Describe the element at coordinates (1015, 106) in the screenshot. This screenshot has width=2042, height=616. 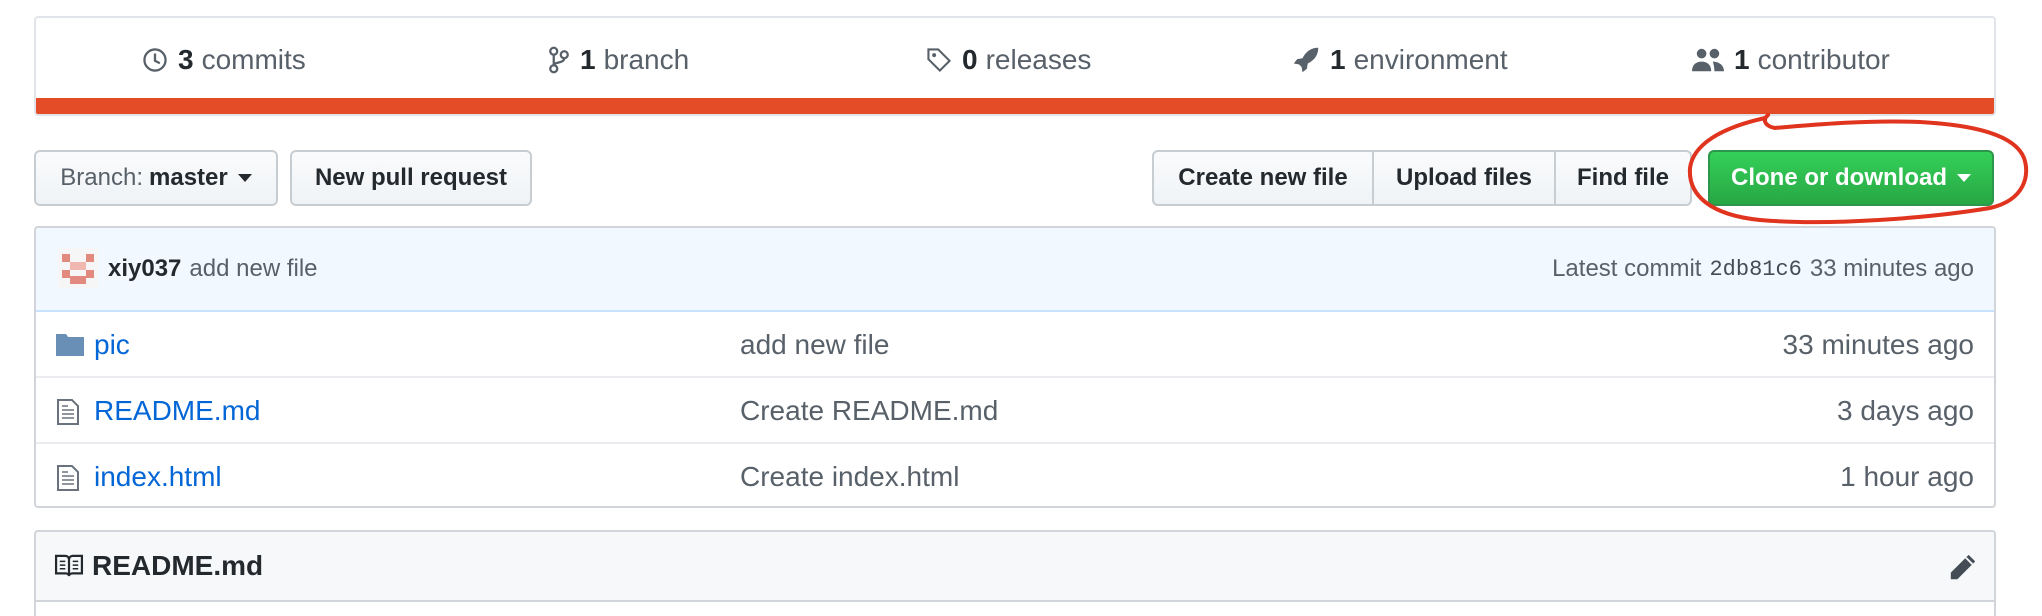
I see `language-bar` at that location.